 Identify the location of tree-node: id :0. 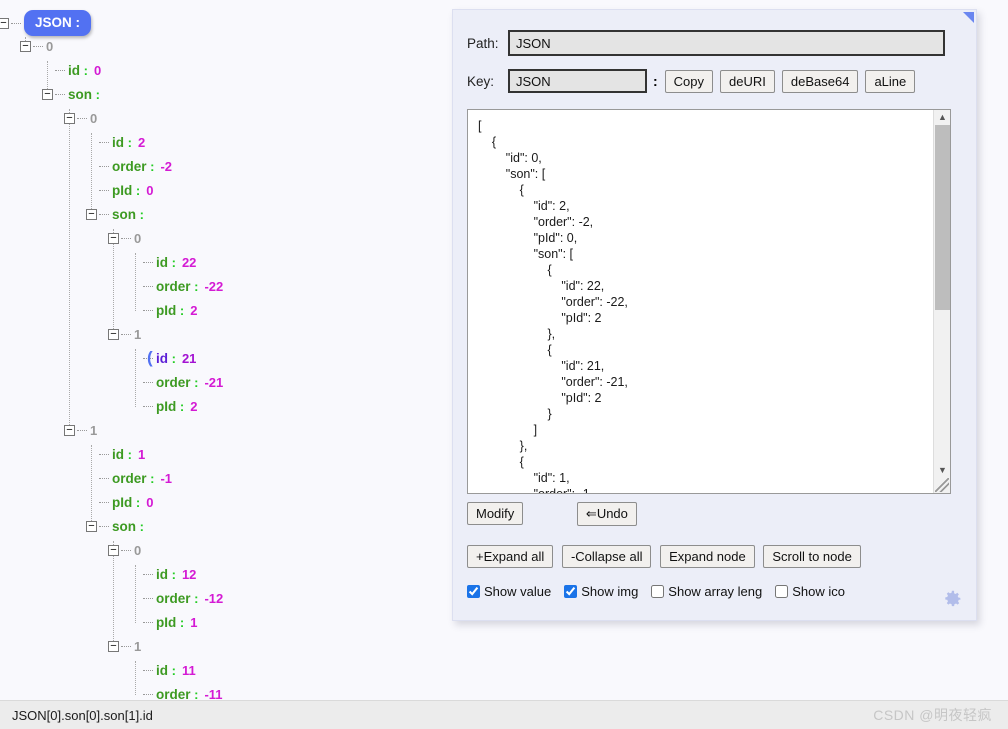
(71, 71).